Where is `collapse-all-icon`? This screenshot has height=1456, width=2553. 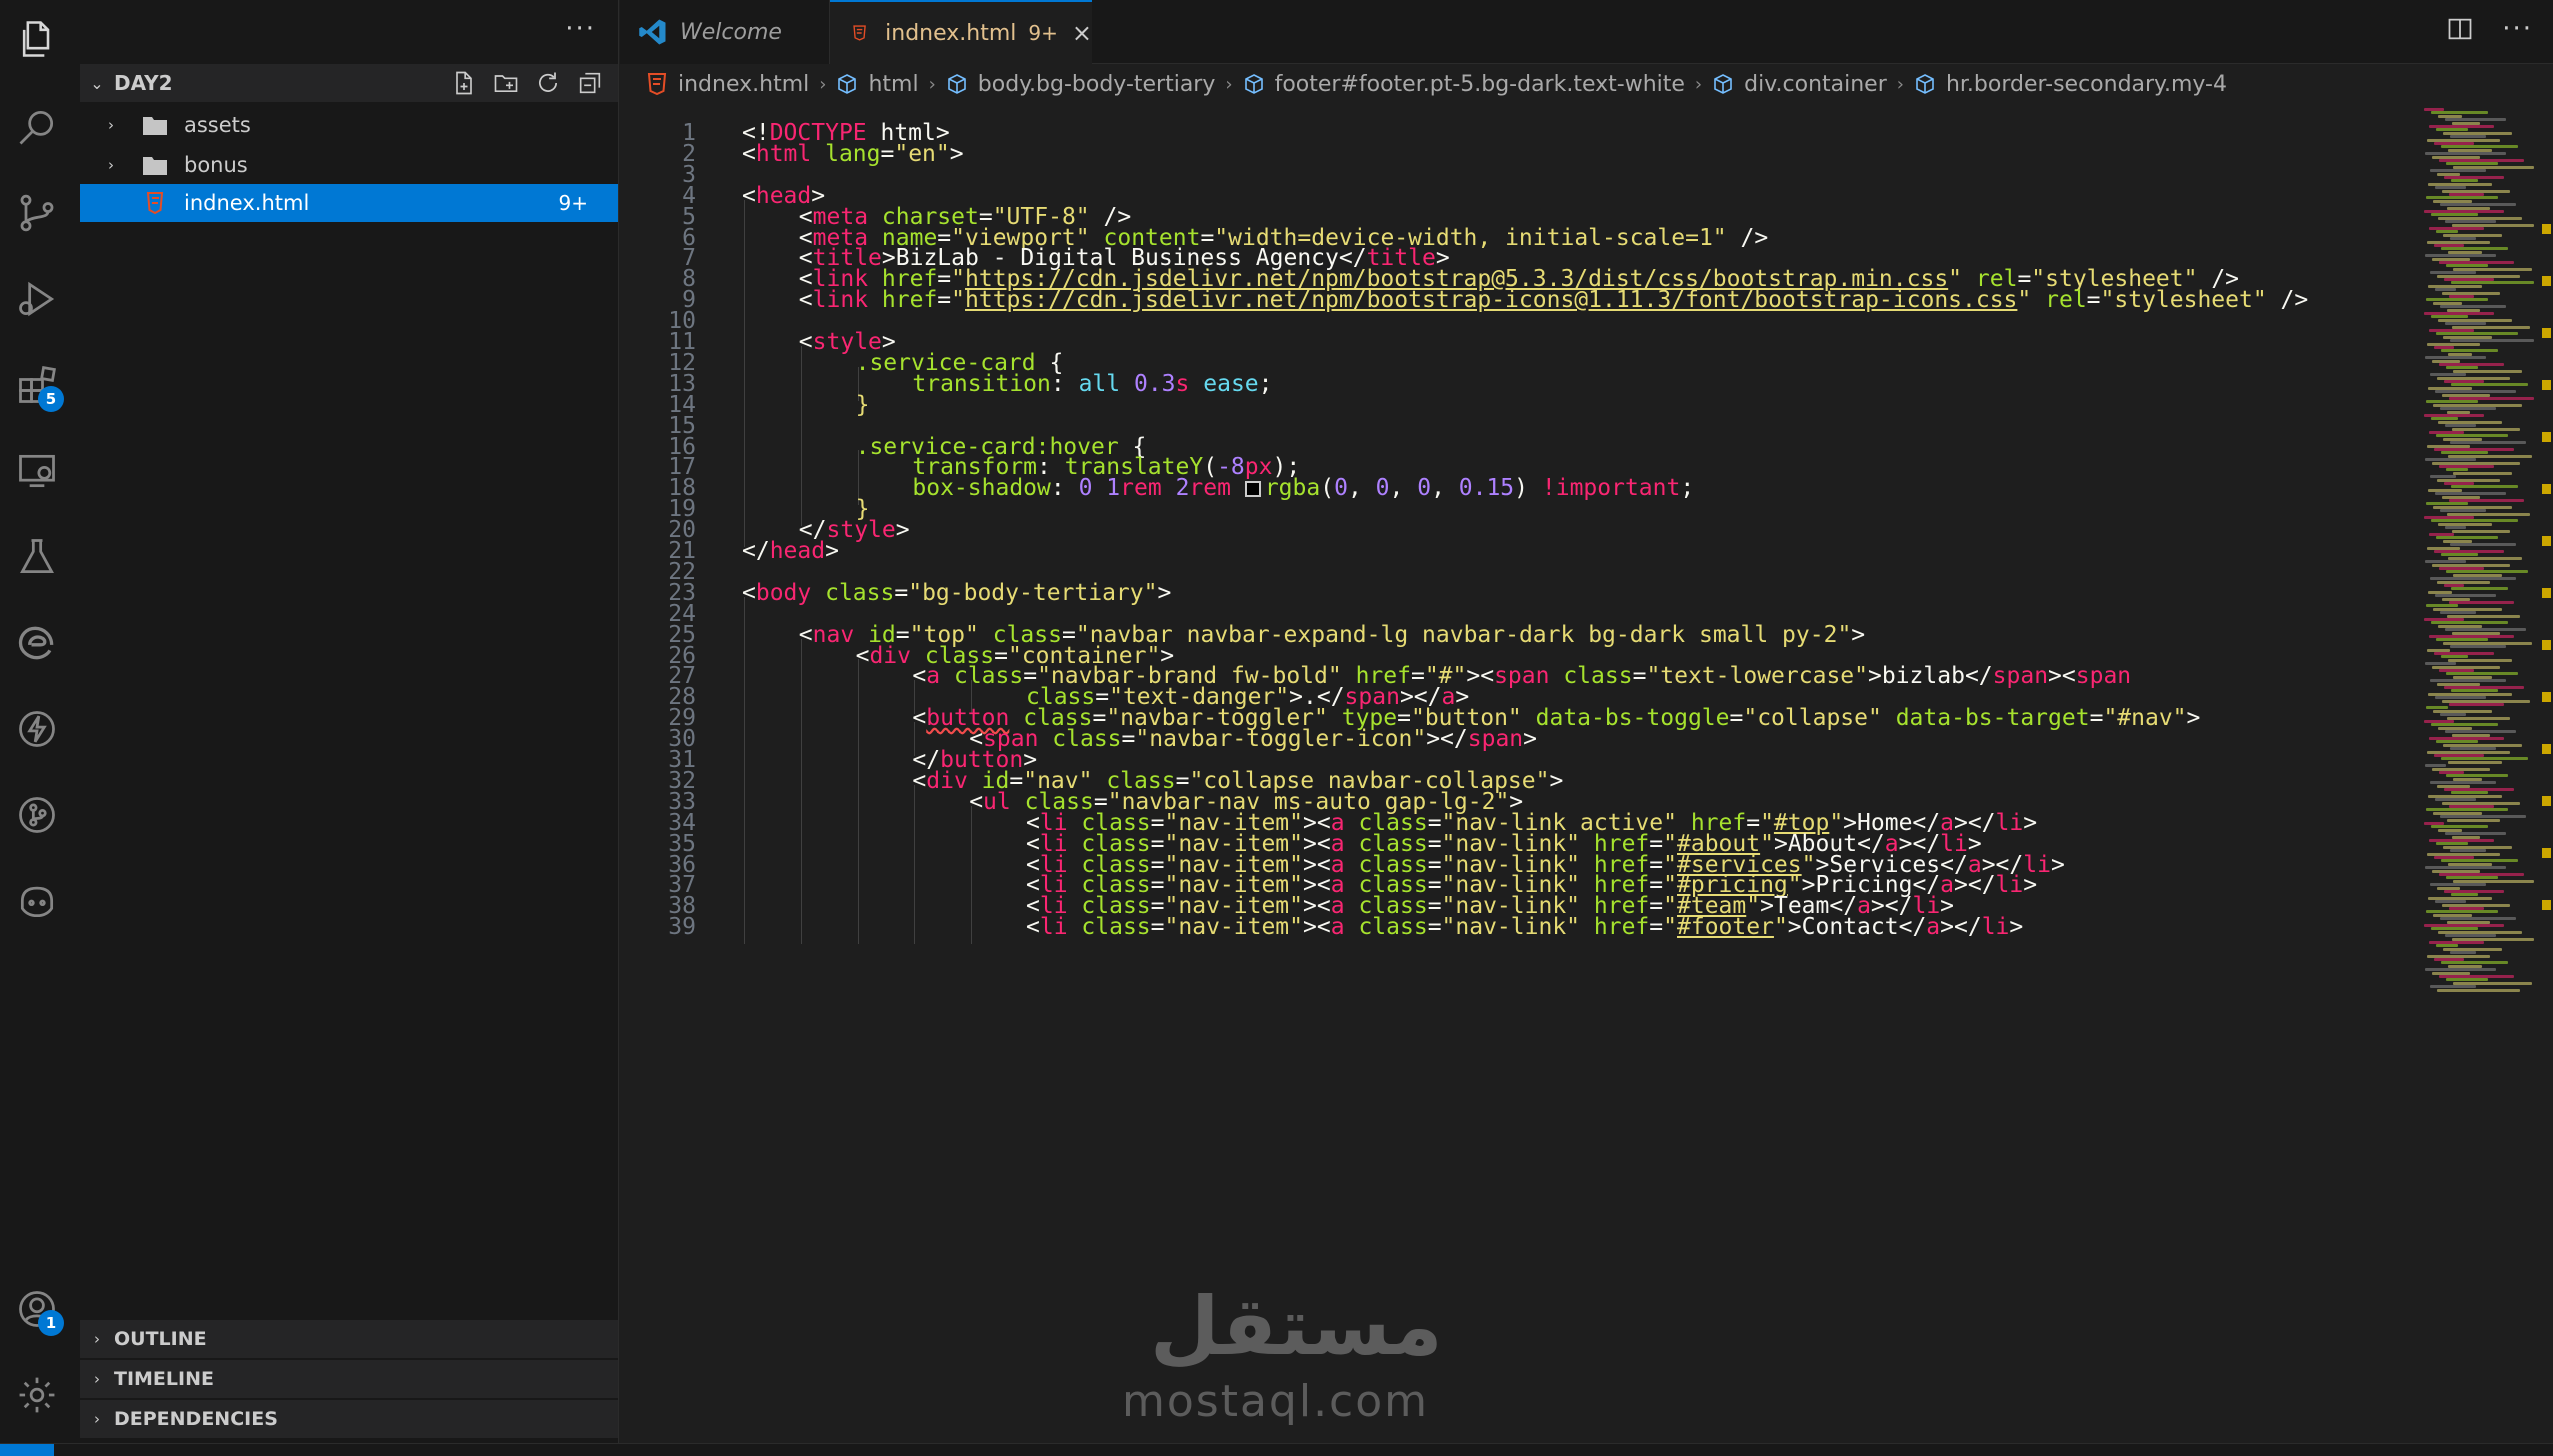
collapse-all-icon is located at coordinates (590, 83).